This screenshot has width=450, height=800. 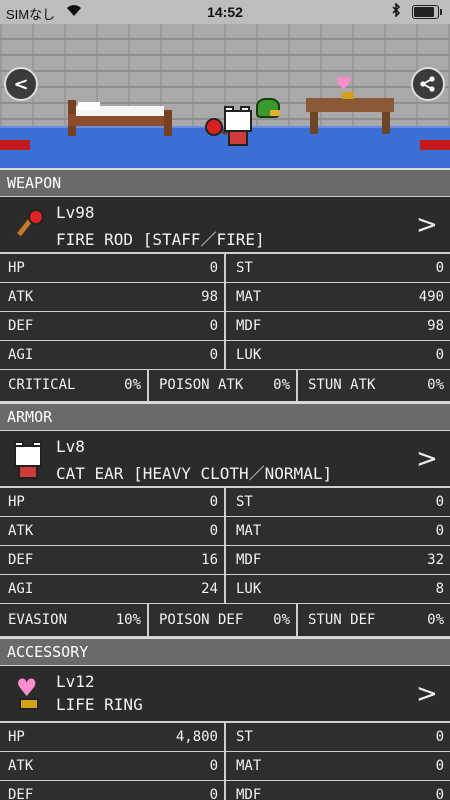 I want to click on stat-row: DEF 0 MDF 98, so click(x=225, y=326).